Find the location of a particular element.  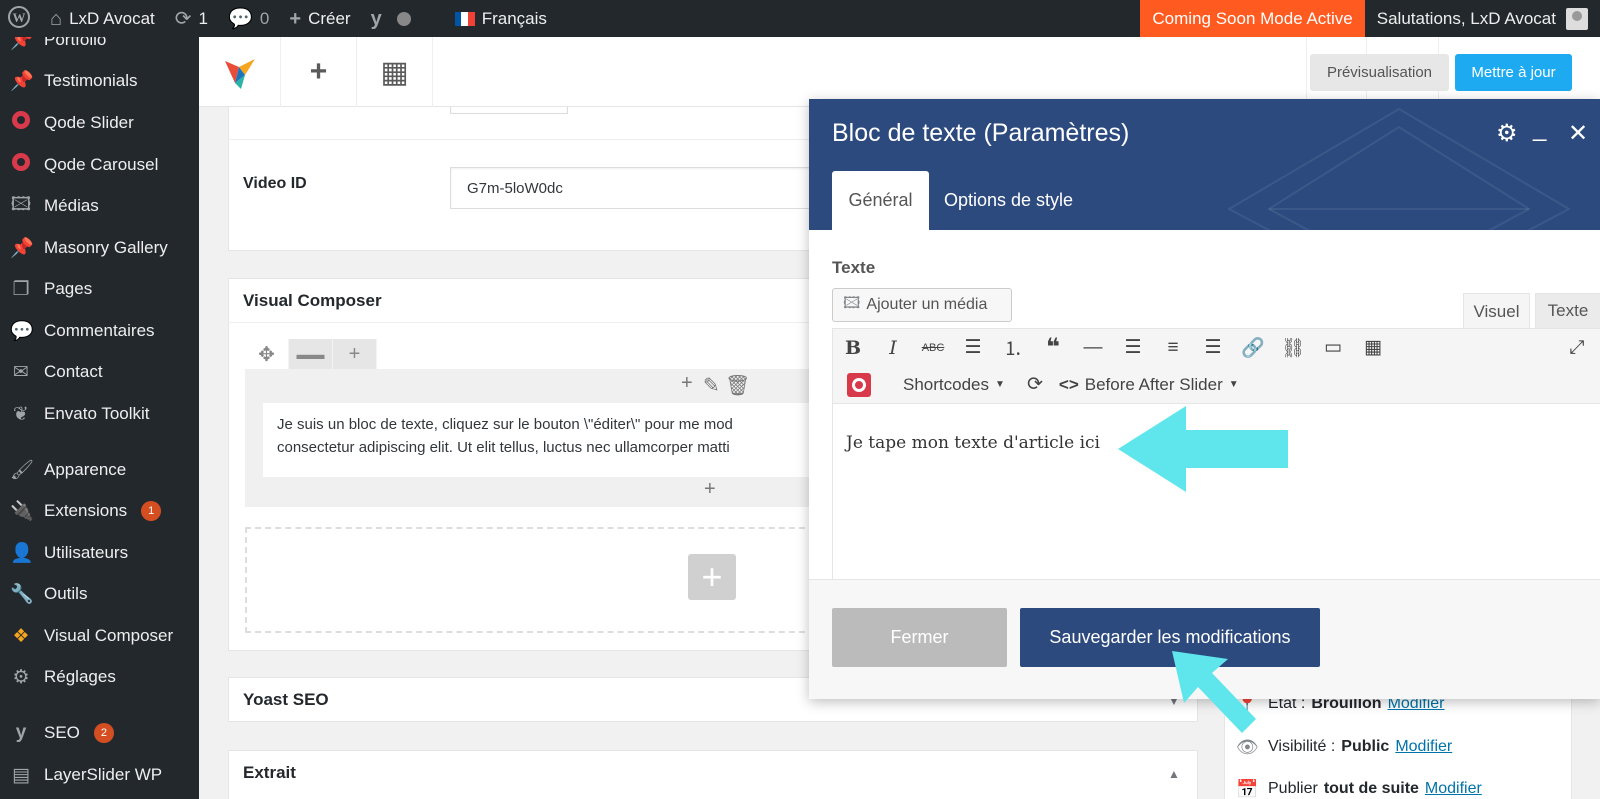

plugin-icon: 🔌 is located at coordinates (22, 511).